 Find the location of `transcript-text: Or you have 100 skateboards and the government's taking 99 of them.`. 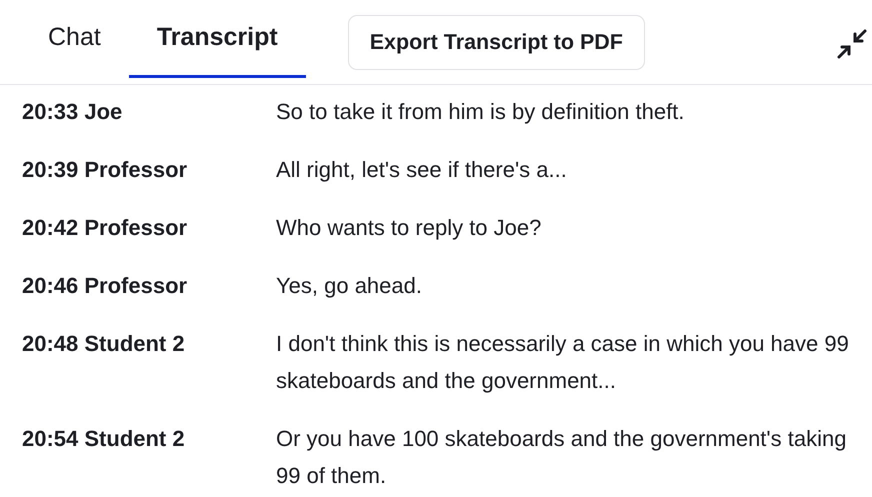

transcript-text: Or you have 100 skateboards and the government's taking 99 of them. is located at coordinates (562, 457).